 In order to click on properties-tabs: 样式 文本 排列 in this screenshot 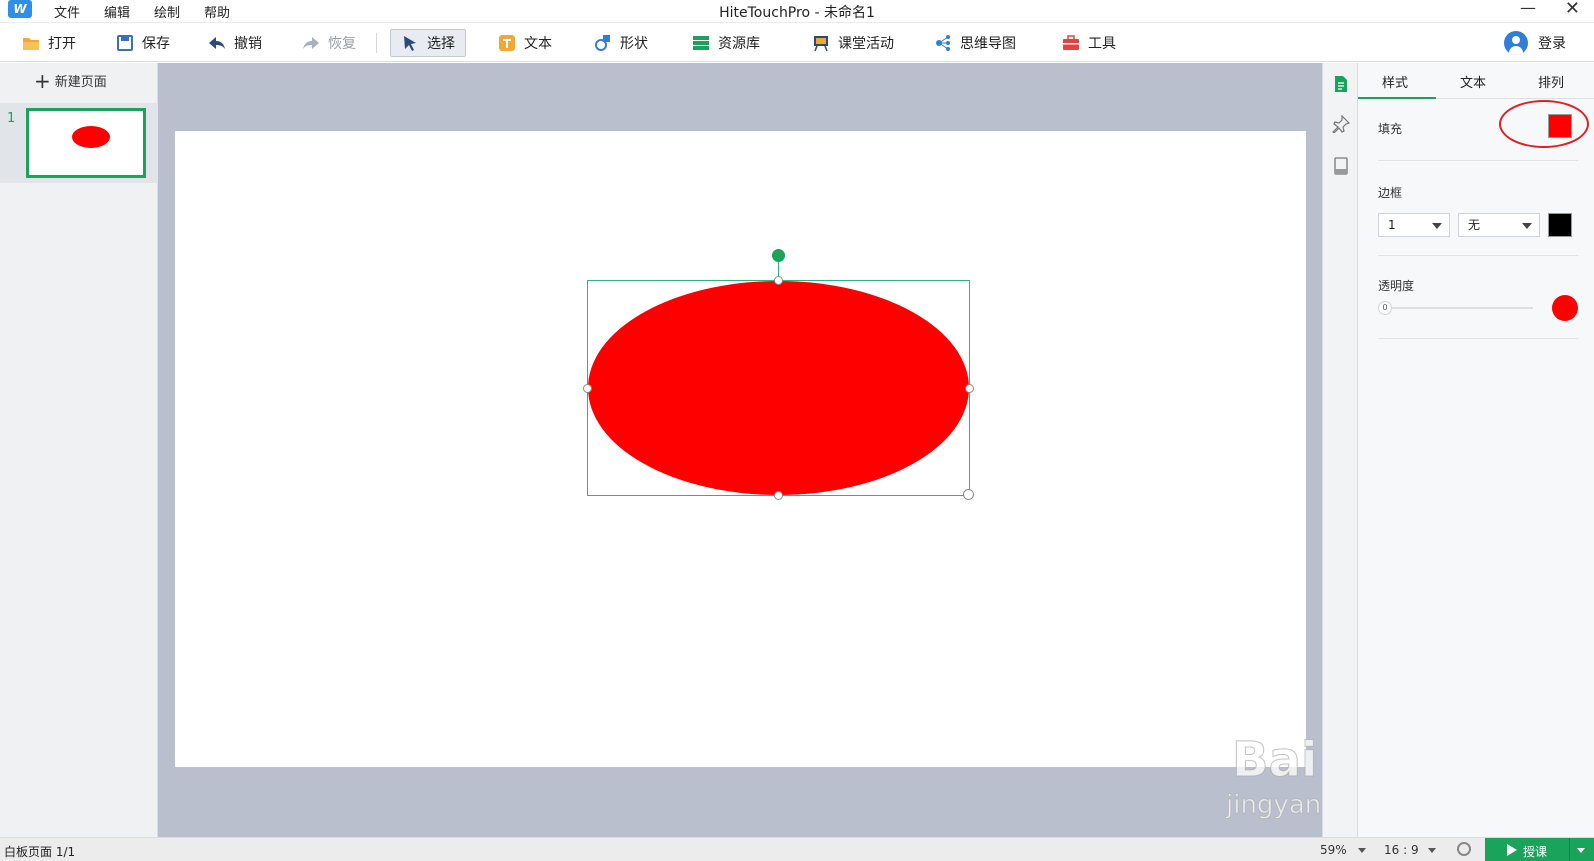, I will do `click(1476, 81)`.